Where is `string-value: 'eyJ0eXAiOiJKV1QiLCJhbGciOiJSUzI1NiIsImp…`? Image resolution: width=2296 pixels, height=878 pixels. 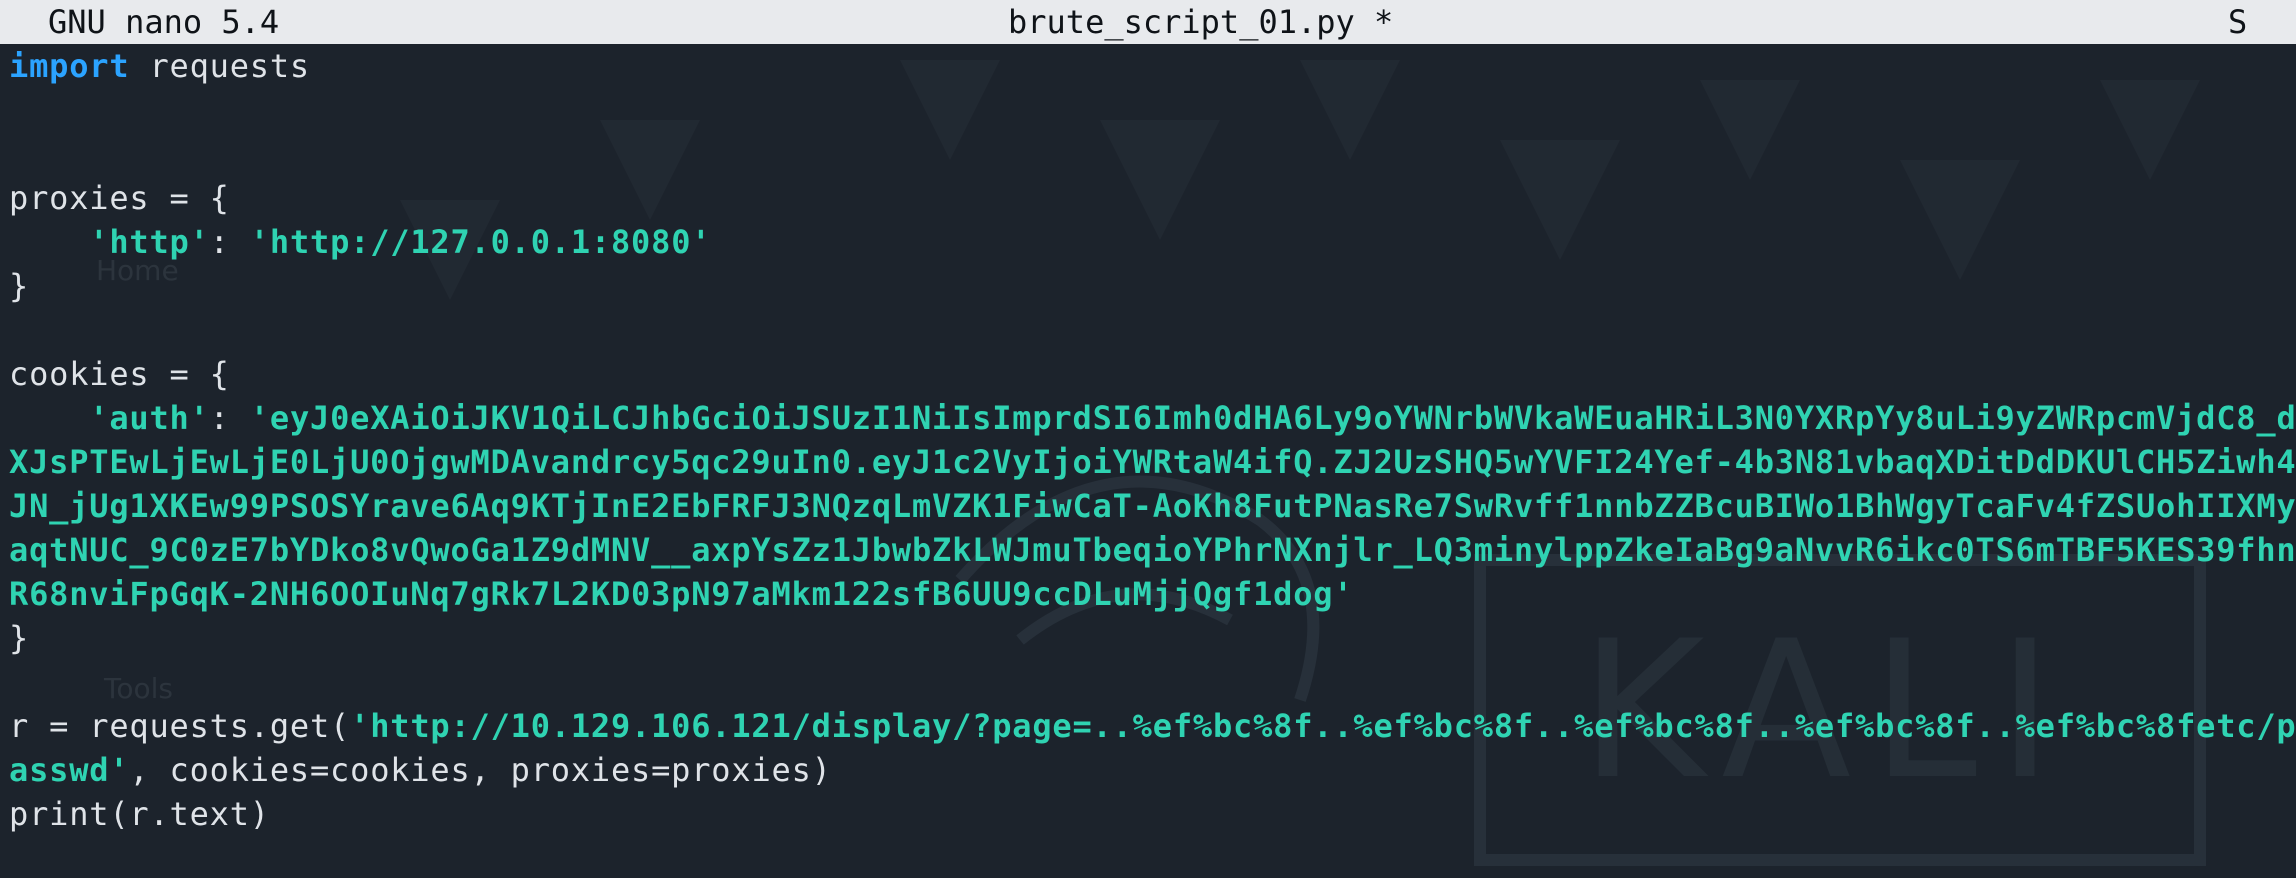
string-value: 'eyJ0eXAiOiJKV1QiLCJhbGciOiJSUzI1NiIsImp… is located at coordinates (1272, 418).